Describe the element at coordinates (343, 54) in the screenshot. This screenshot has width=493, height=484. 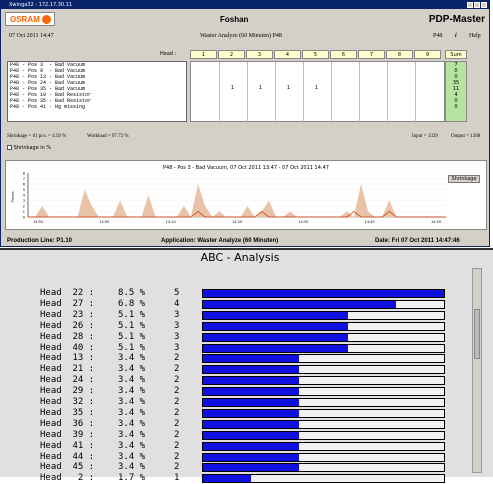
I see `head-column-header: 6` at that location.